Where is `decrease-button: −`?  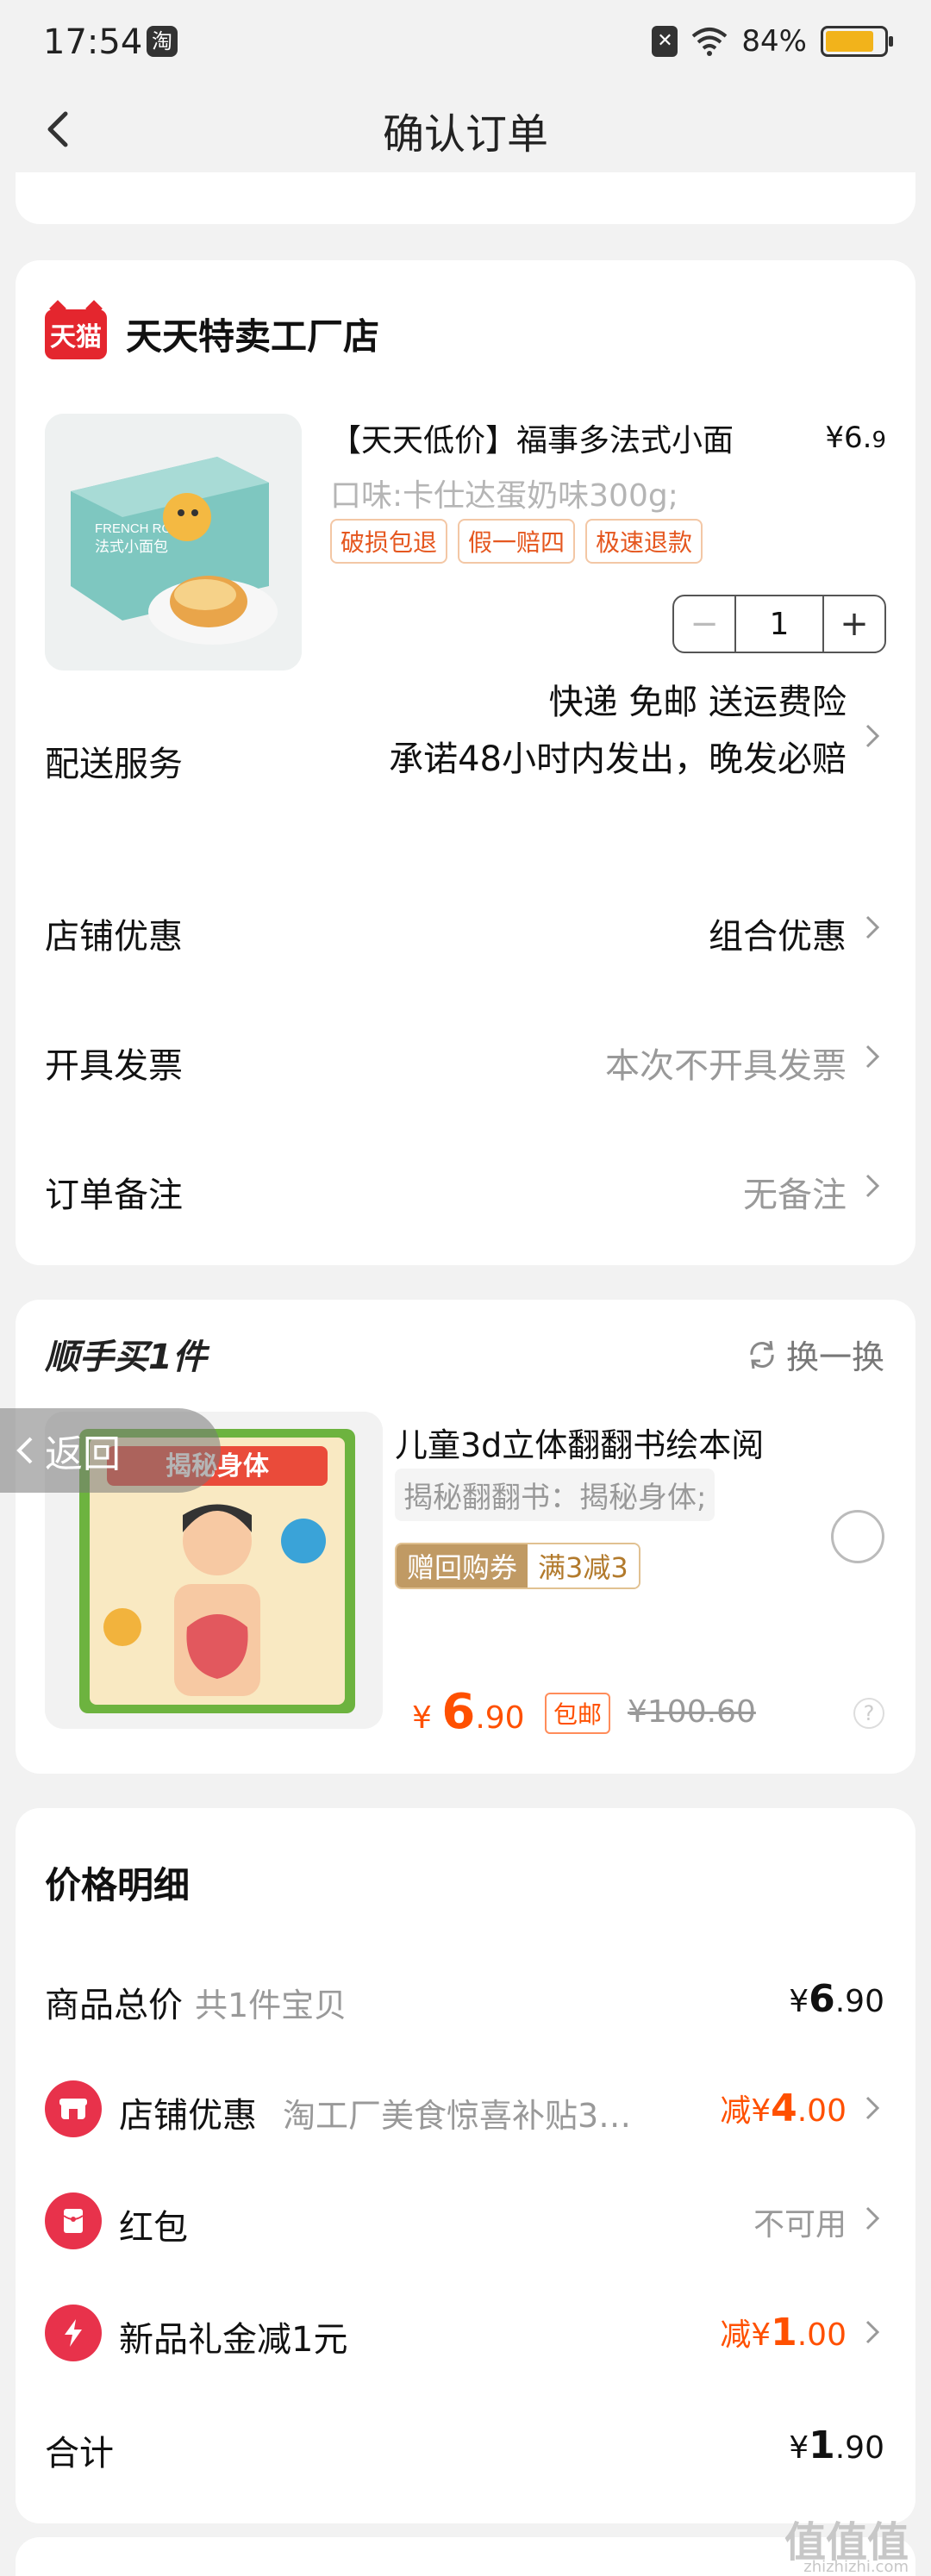 decrease-button: − is located at coordinates (704, 624).